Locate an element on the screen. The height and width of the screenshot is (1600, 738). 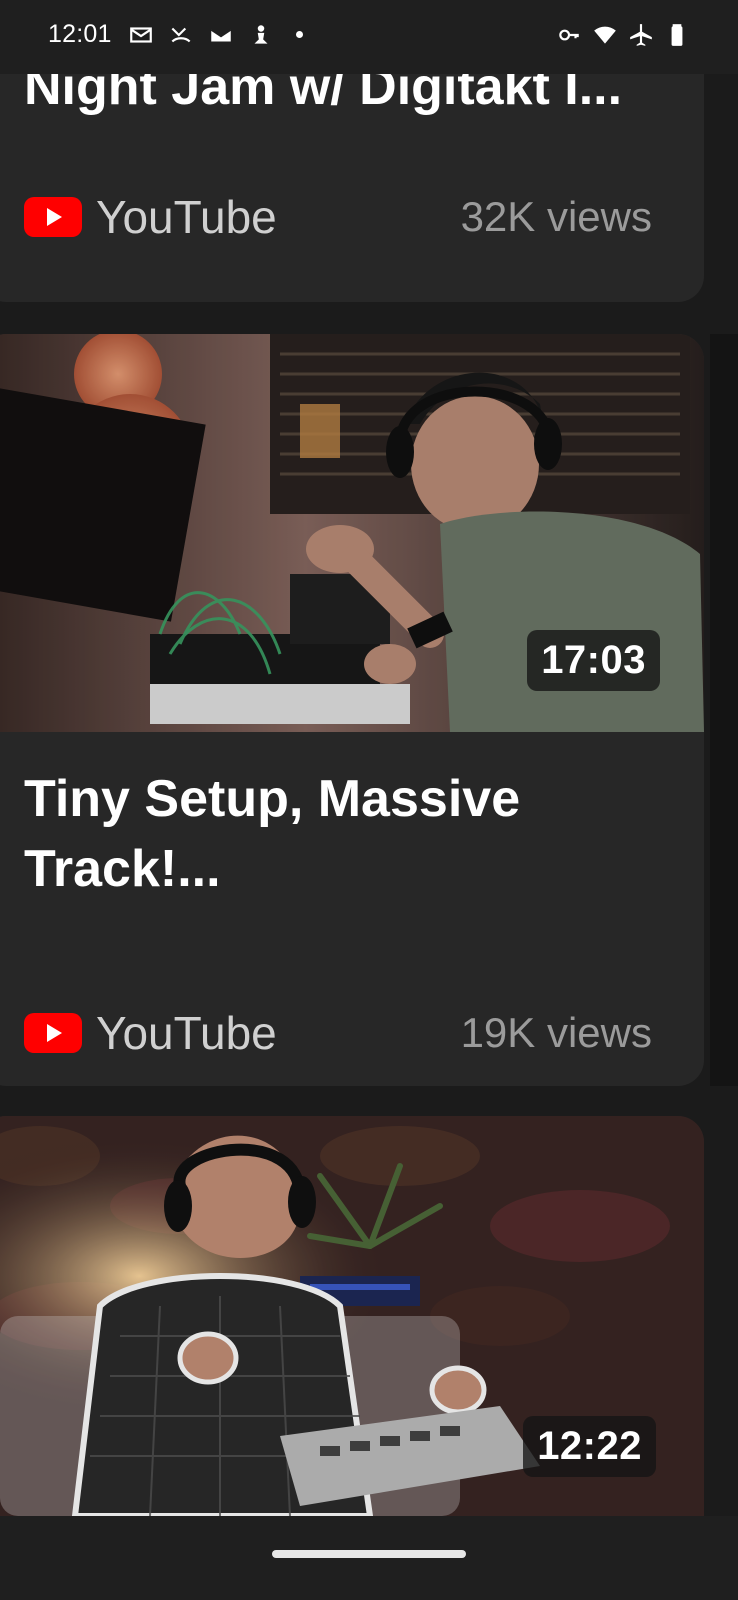
home-indicator is located at coordinates (369, 1554).